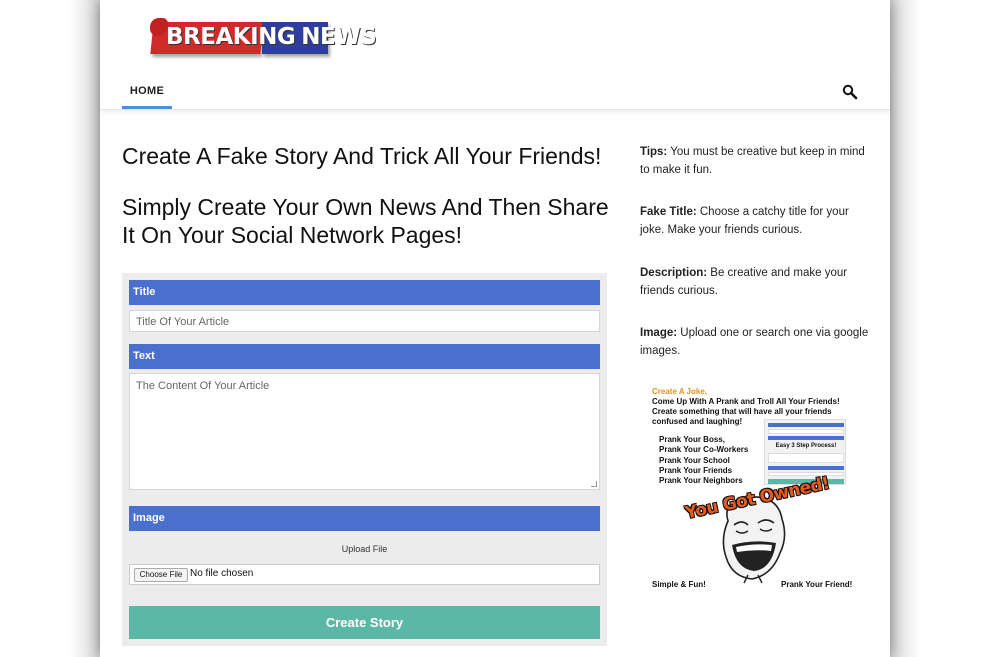 This screenshot has width=990, height=657. I want to click on search-icon, so click(850, 92).